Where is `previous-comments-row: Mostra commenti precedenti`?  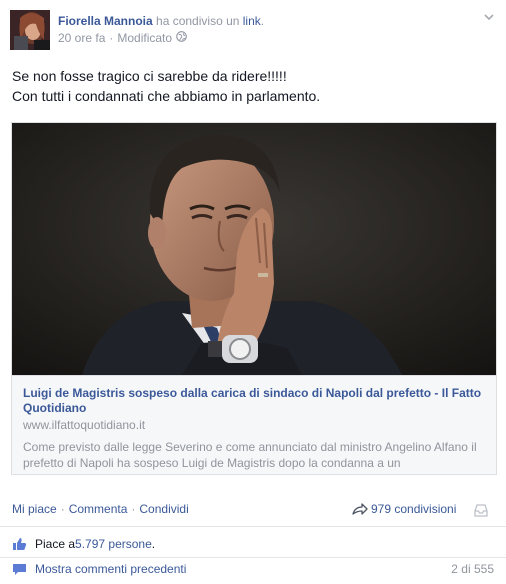
previous-comments-row: Mostra commenti precedenti is located at coordinates (99, 569).